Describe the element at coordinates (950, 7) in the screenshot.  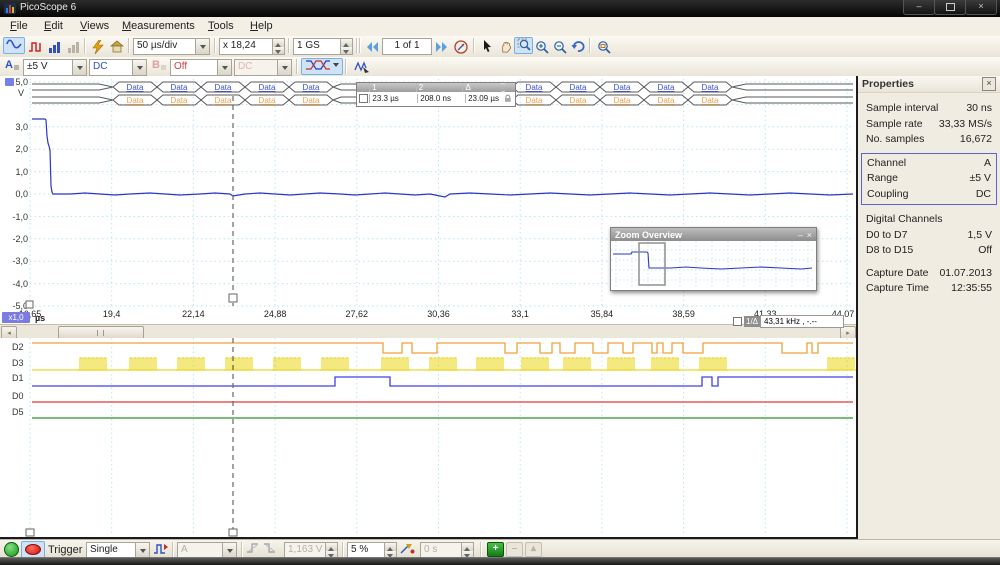
I see `restore-button` at that location.